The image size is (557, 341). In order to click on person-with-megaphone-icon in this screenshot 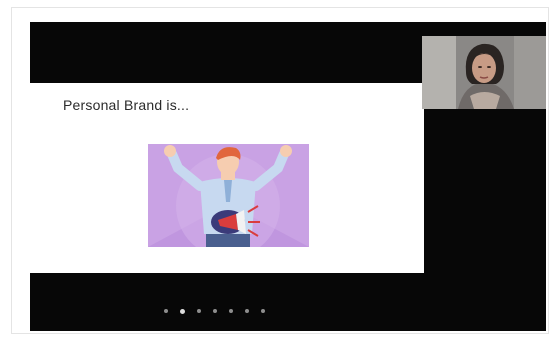, I will do `click(228, 195)`.